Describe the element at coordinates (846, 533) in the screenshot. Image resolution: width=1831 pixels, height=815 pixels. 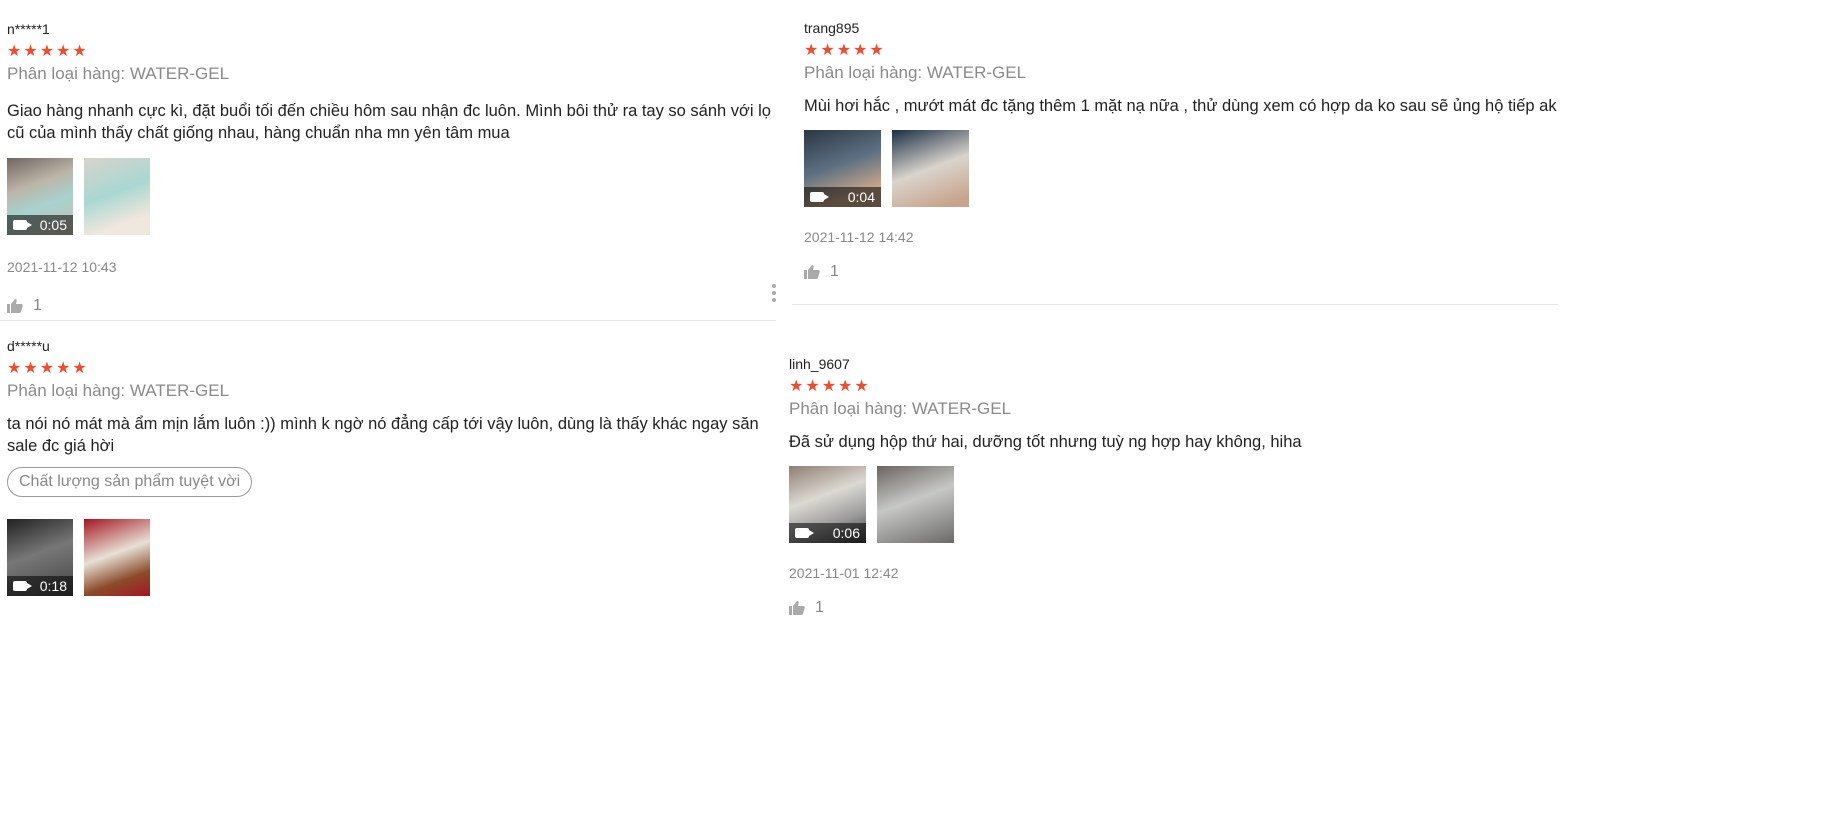
I see `video-duration: 0:06` at that location.